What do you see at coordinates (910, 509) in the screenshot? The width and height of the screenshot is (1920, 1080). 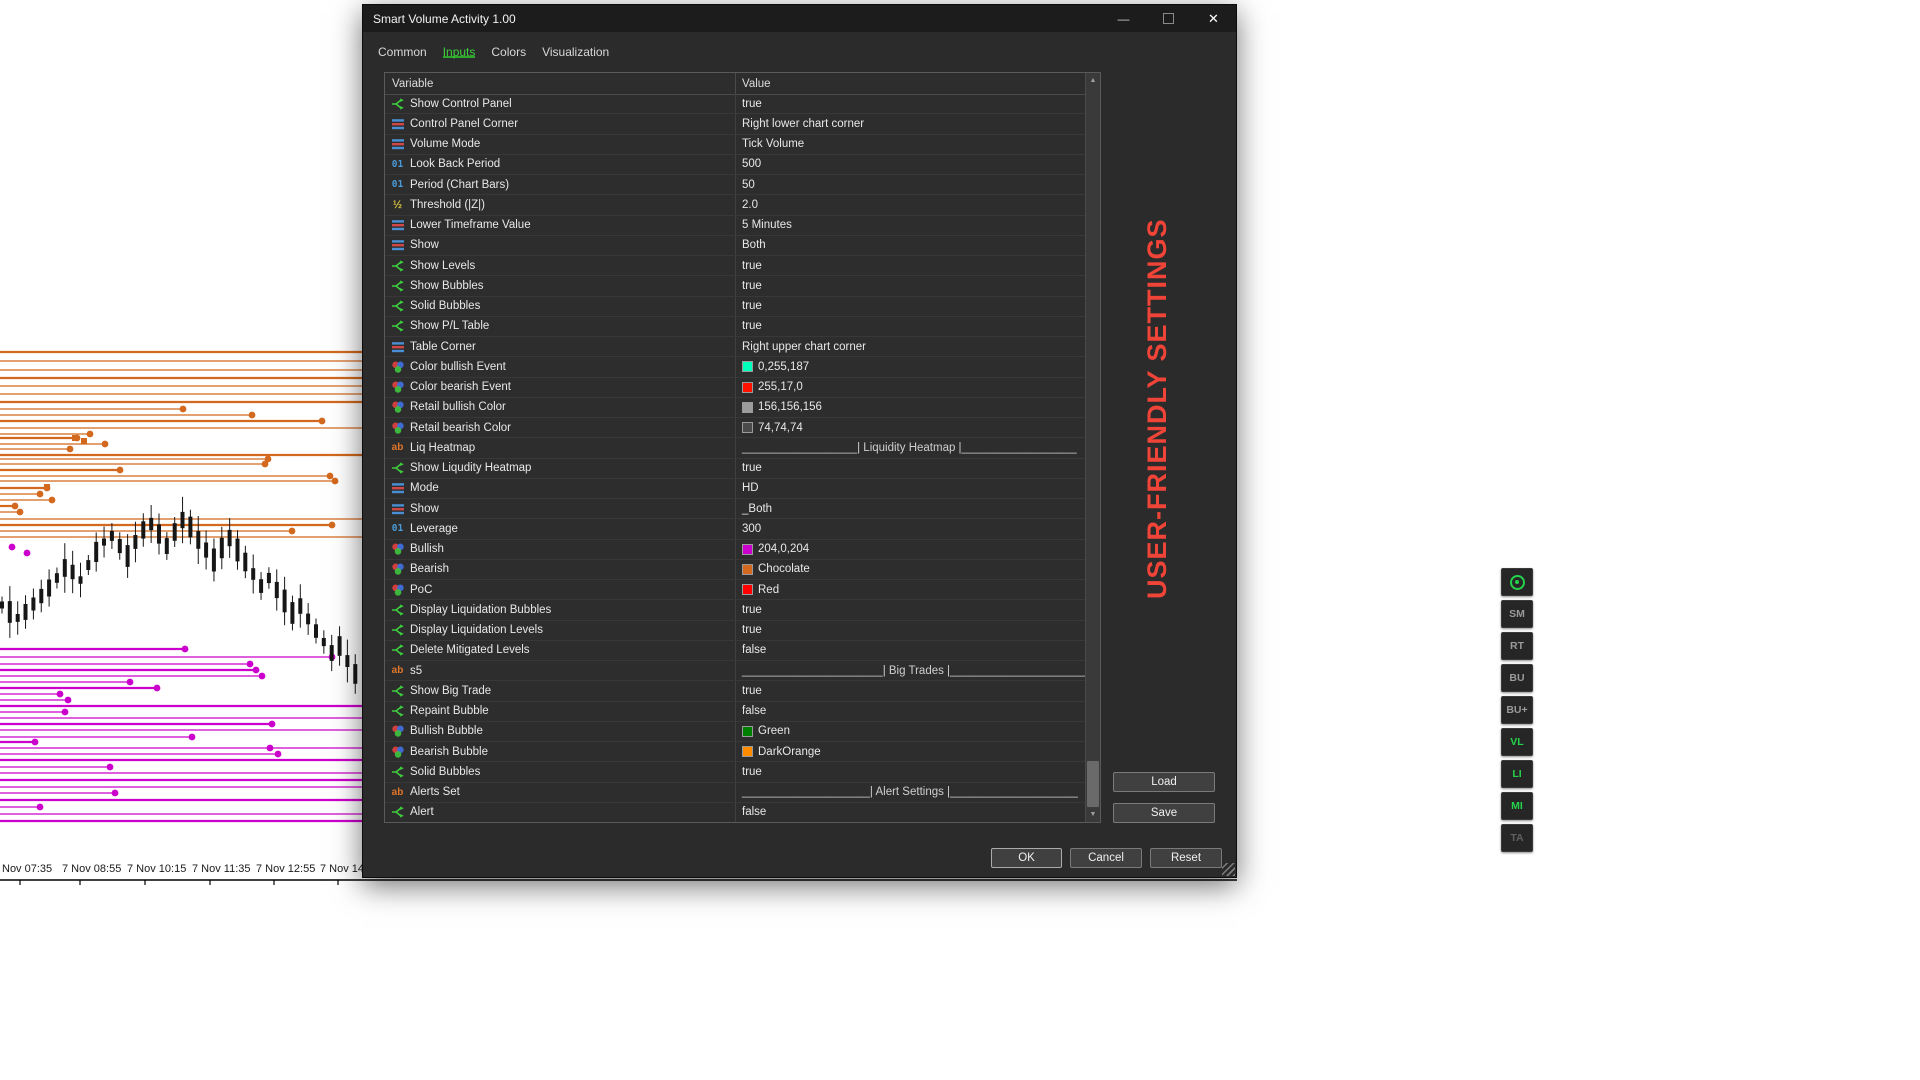 I see `value-cell: _Both` at bounding box center [910, 509].